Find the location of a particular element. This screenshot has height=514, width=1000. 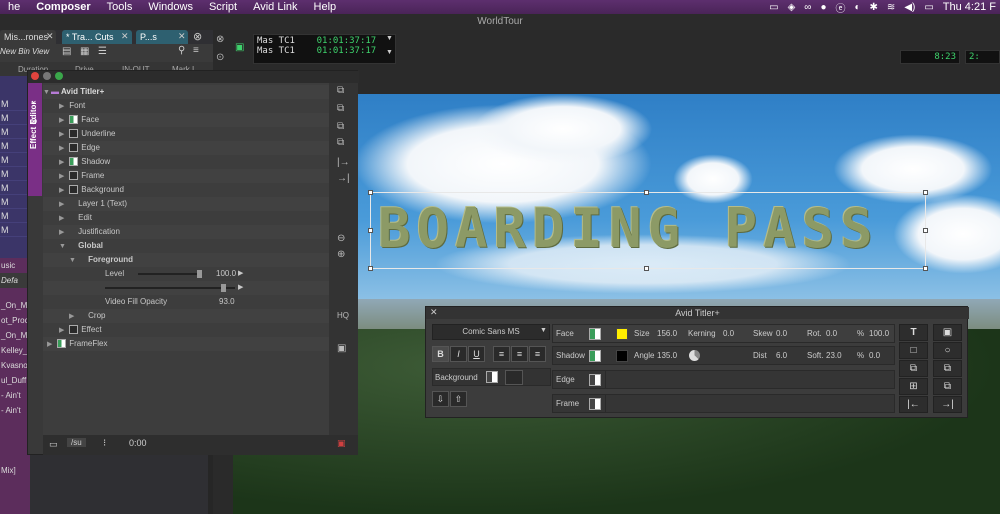

goto-start-icon: |→ is located at coordinates (343, 162).